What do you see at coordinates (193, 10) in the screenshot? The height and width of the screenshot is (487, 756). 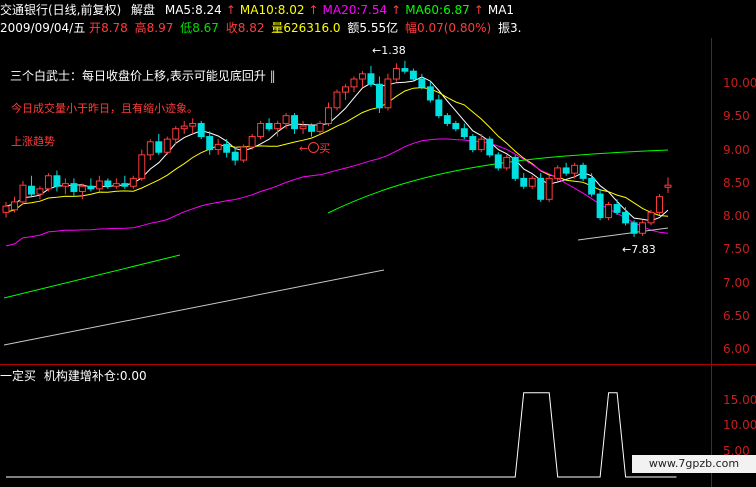 I see `ma-legend-item: MA5:8.24` at bounding box center [193, 10].